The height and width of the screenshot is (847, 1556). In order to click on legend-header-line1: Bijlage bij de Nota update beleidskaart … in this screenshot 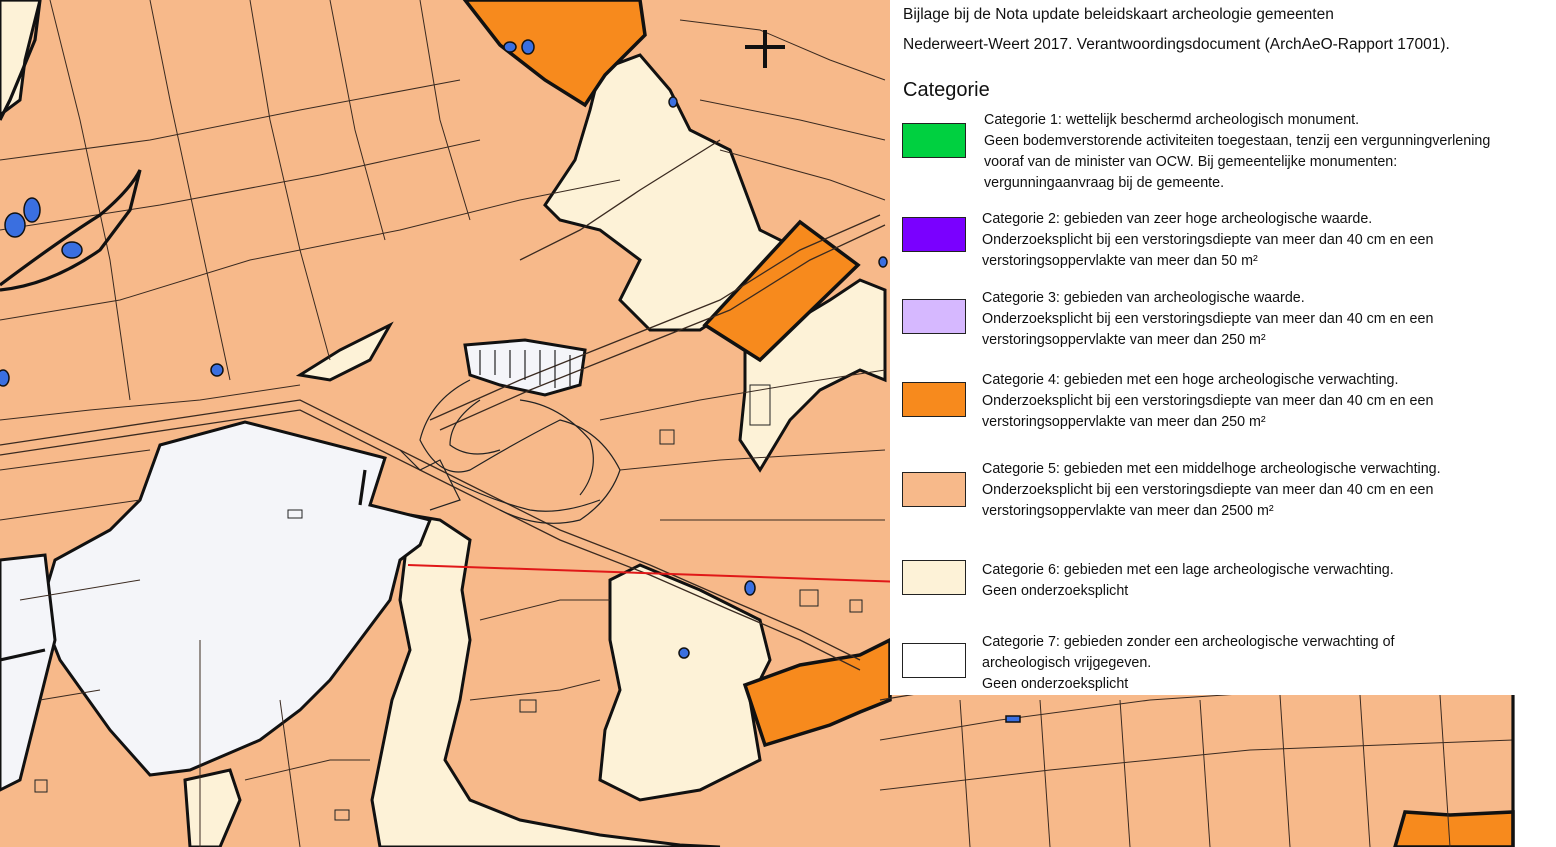, I will do `click(1118, 14)`.